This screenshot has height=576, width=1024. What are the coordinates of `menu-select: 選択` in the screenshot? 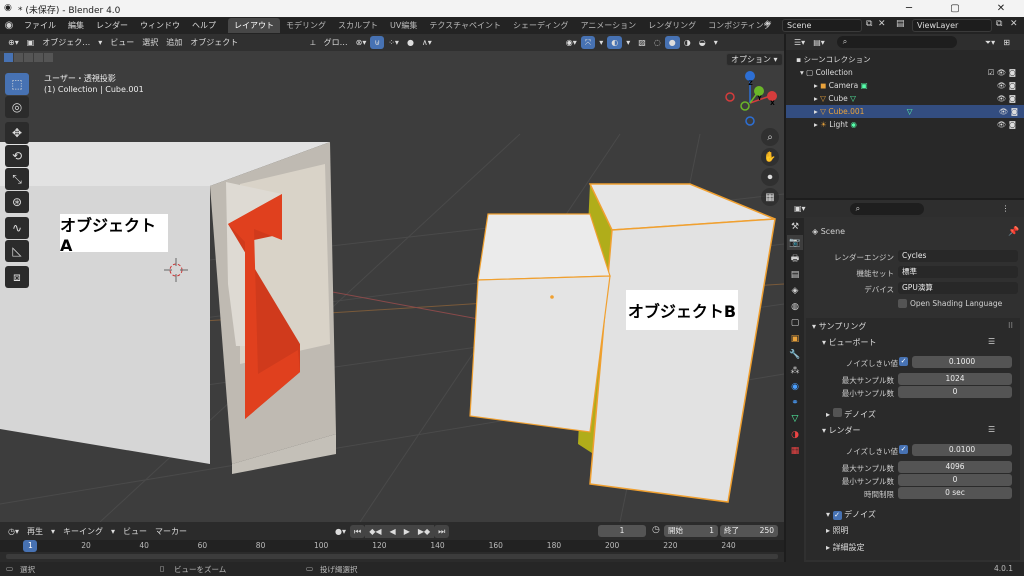 It's located at (150, 42).